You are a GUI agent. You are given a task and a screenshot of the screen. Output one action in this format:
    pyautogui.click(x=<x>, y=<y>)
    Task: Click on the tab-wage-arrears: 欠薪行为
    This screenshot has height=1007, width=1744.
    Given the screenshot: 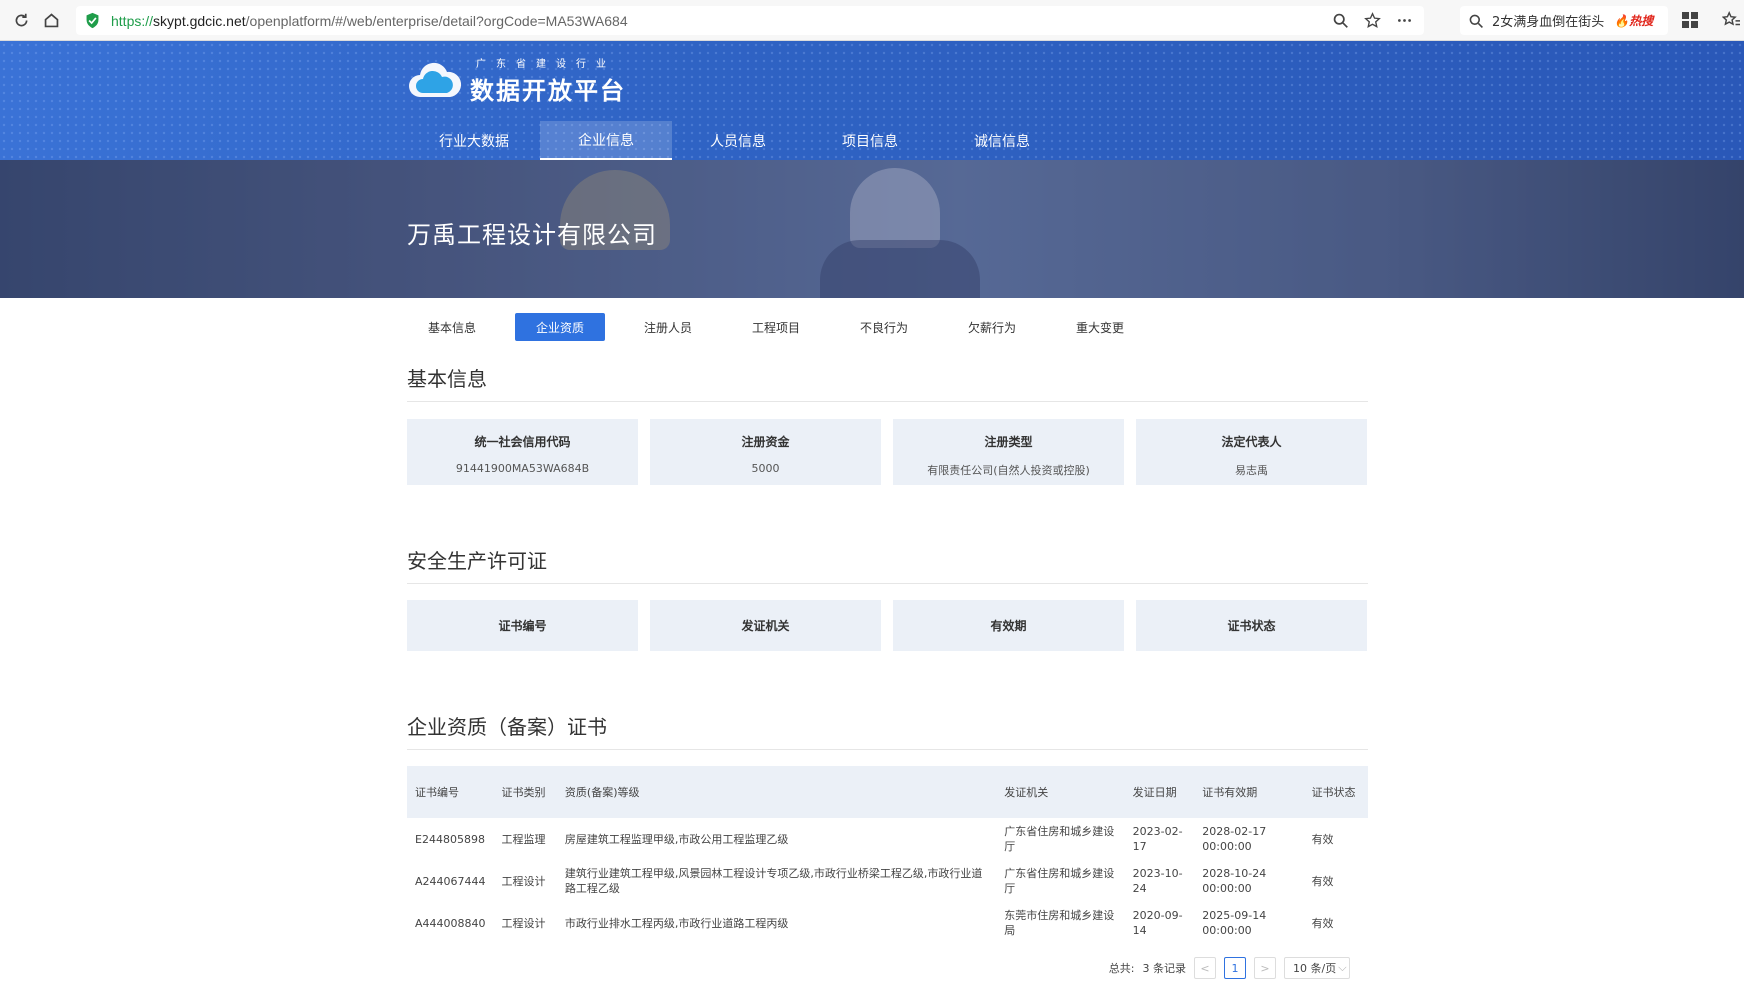 What is the action you would take?
    pyautogui.click(x=992, y=327)
    